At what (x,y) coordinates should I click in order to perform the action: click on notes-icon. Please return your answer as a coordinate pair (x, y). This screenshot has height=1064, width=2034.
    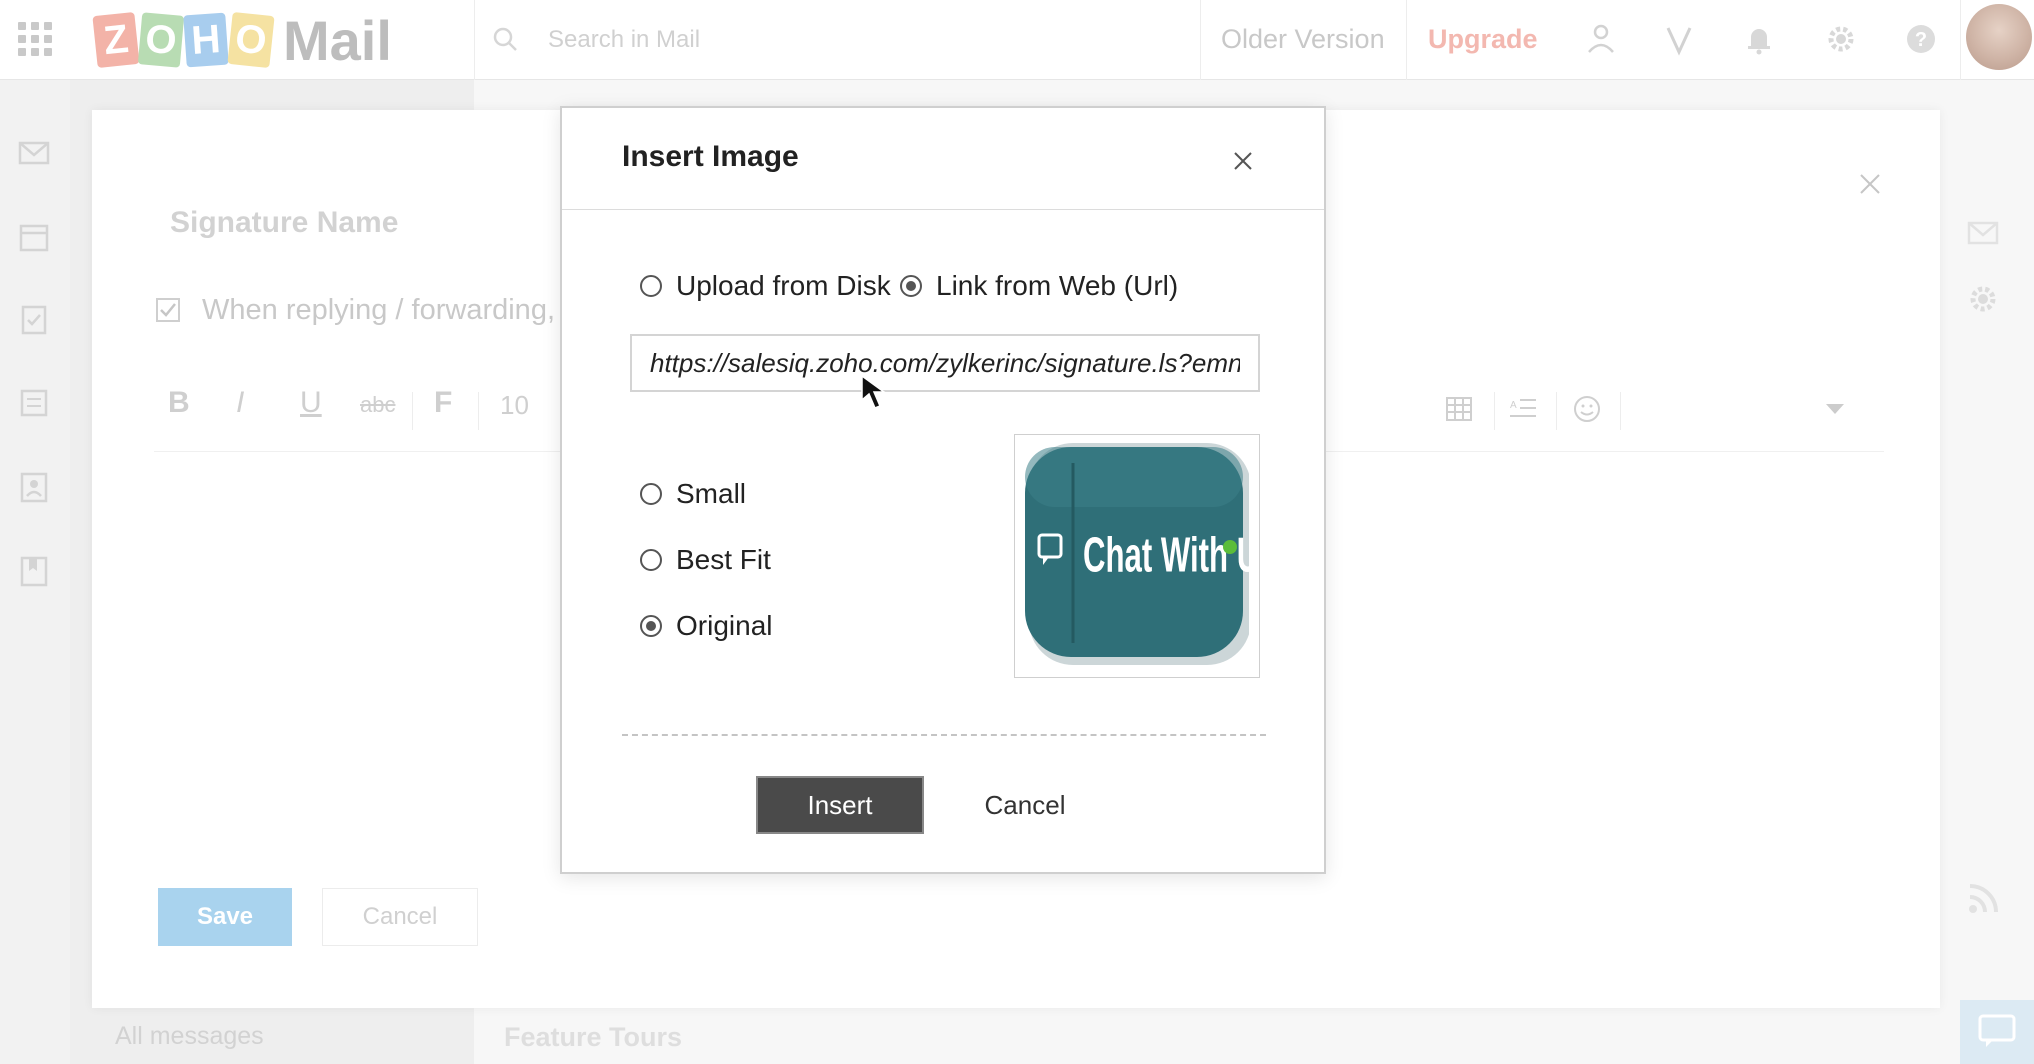
    Looking at the image, I should click on (34, 403).